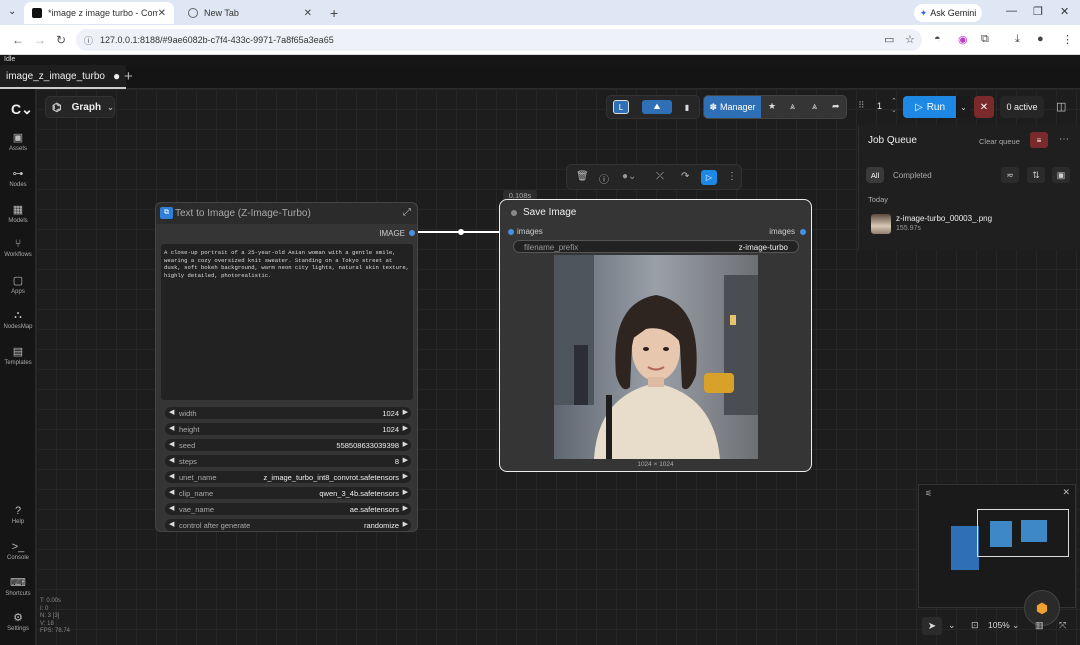 The image size is (1080, 645). I want to click on convert-subgraph-icon: ↷, so click(685, 176).